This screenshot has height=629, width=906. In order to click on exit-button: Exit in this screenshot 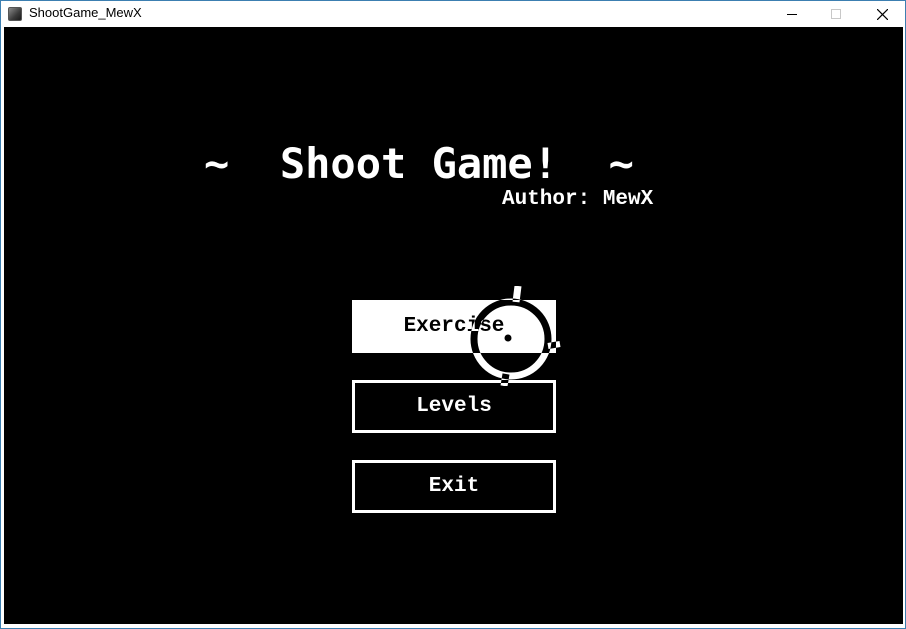, I will do `click(454, 486)`.